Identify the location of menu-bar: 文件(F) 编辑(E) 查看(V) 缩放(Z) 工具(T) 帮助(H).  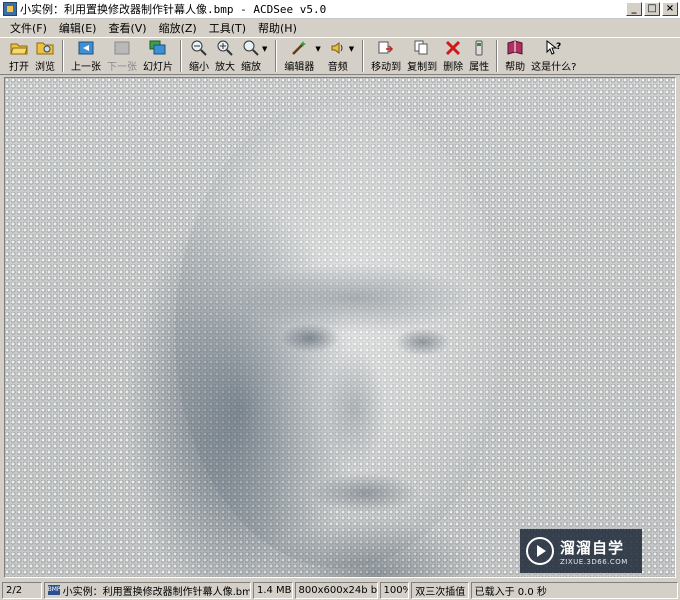
(340, 28).